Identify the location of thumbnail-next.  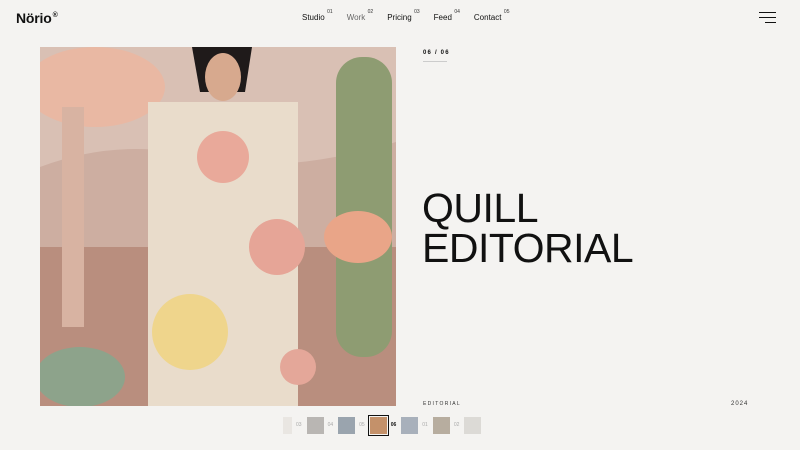
(473, 425).